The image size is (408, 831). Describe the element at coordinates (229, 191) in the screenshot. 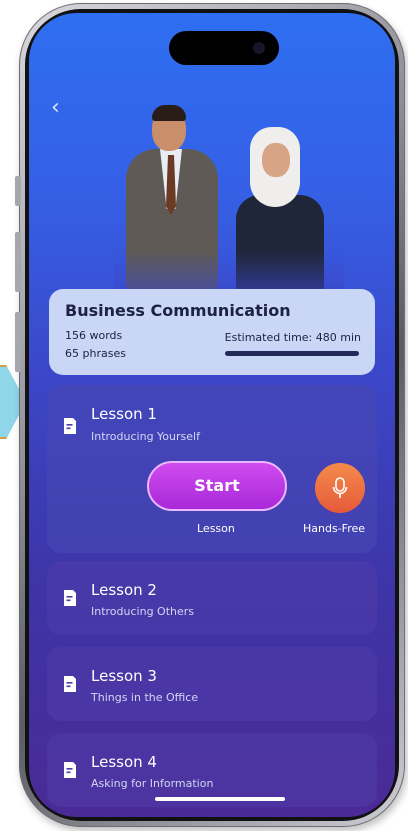

I see `hero-image` at that location.